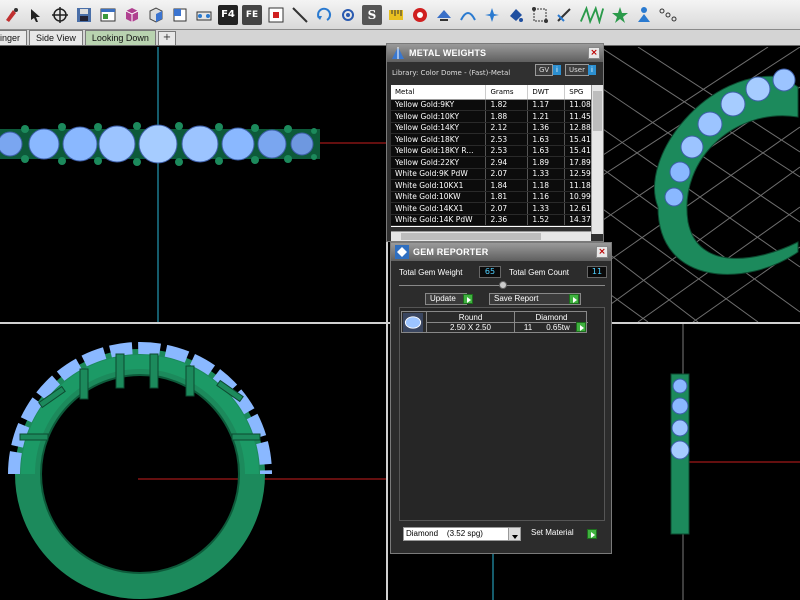 The image size is (800, 600). What do you see at coordinates (564, 15) in the screenshot?
I see `align-icon` at bounding box center [564, 15].